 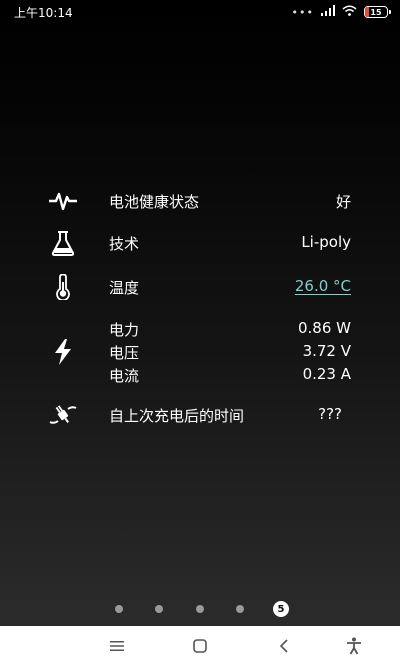 I want to click on flask-icon, so click(x=63, y=243).